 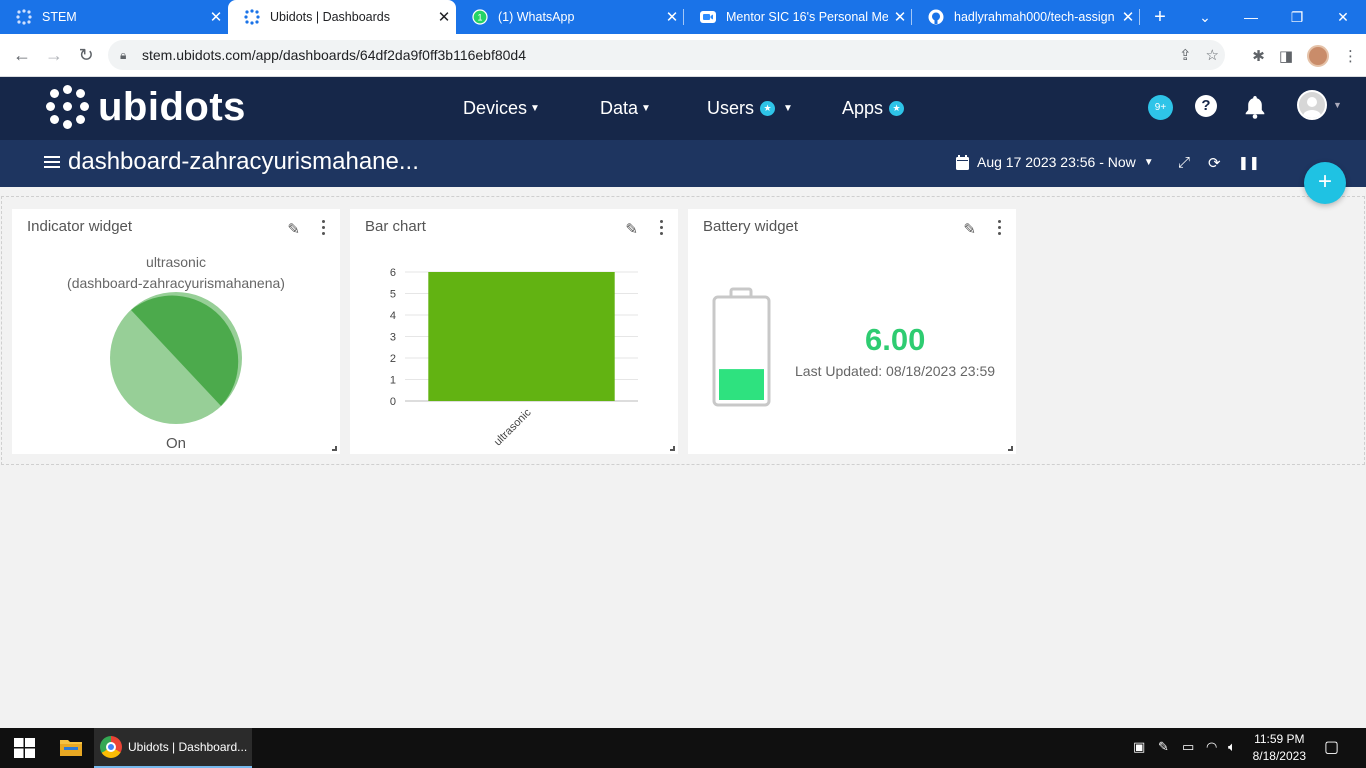 I want to click on add-widget-button: +, so click(x=1325, y=183).